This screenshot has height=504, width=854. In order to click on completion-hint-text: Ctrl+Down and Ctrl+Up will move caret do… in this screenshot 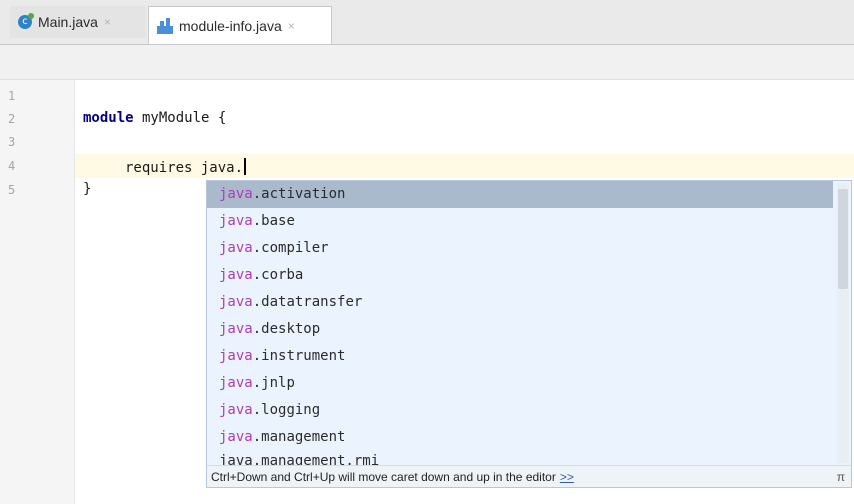, I will do `click(383, 477)`.